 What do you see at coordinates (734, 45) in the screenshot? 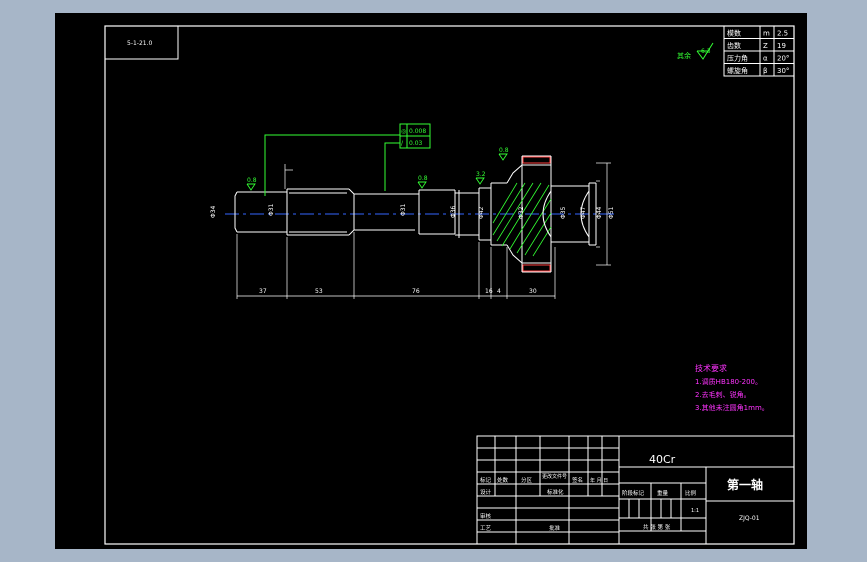
I see `gear-param-name: 齿数` at bounding box center [734, 45].